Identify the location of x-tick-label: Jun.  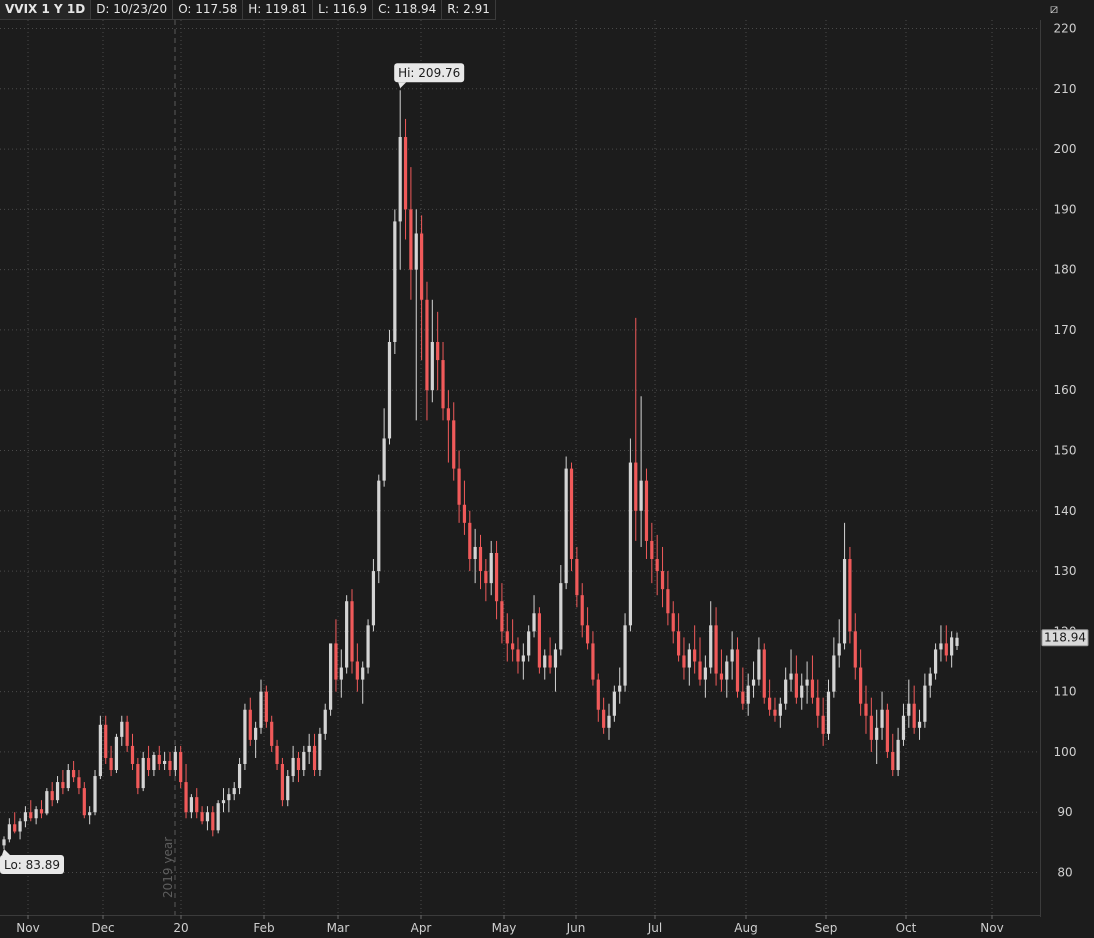
(576, 928).